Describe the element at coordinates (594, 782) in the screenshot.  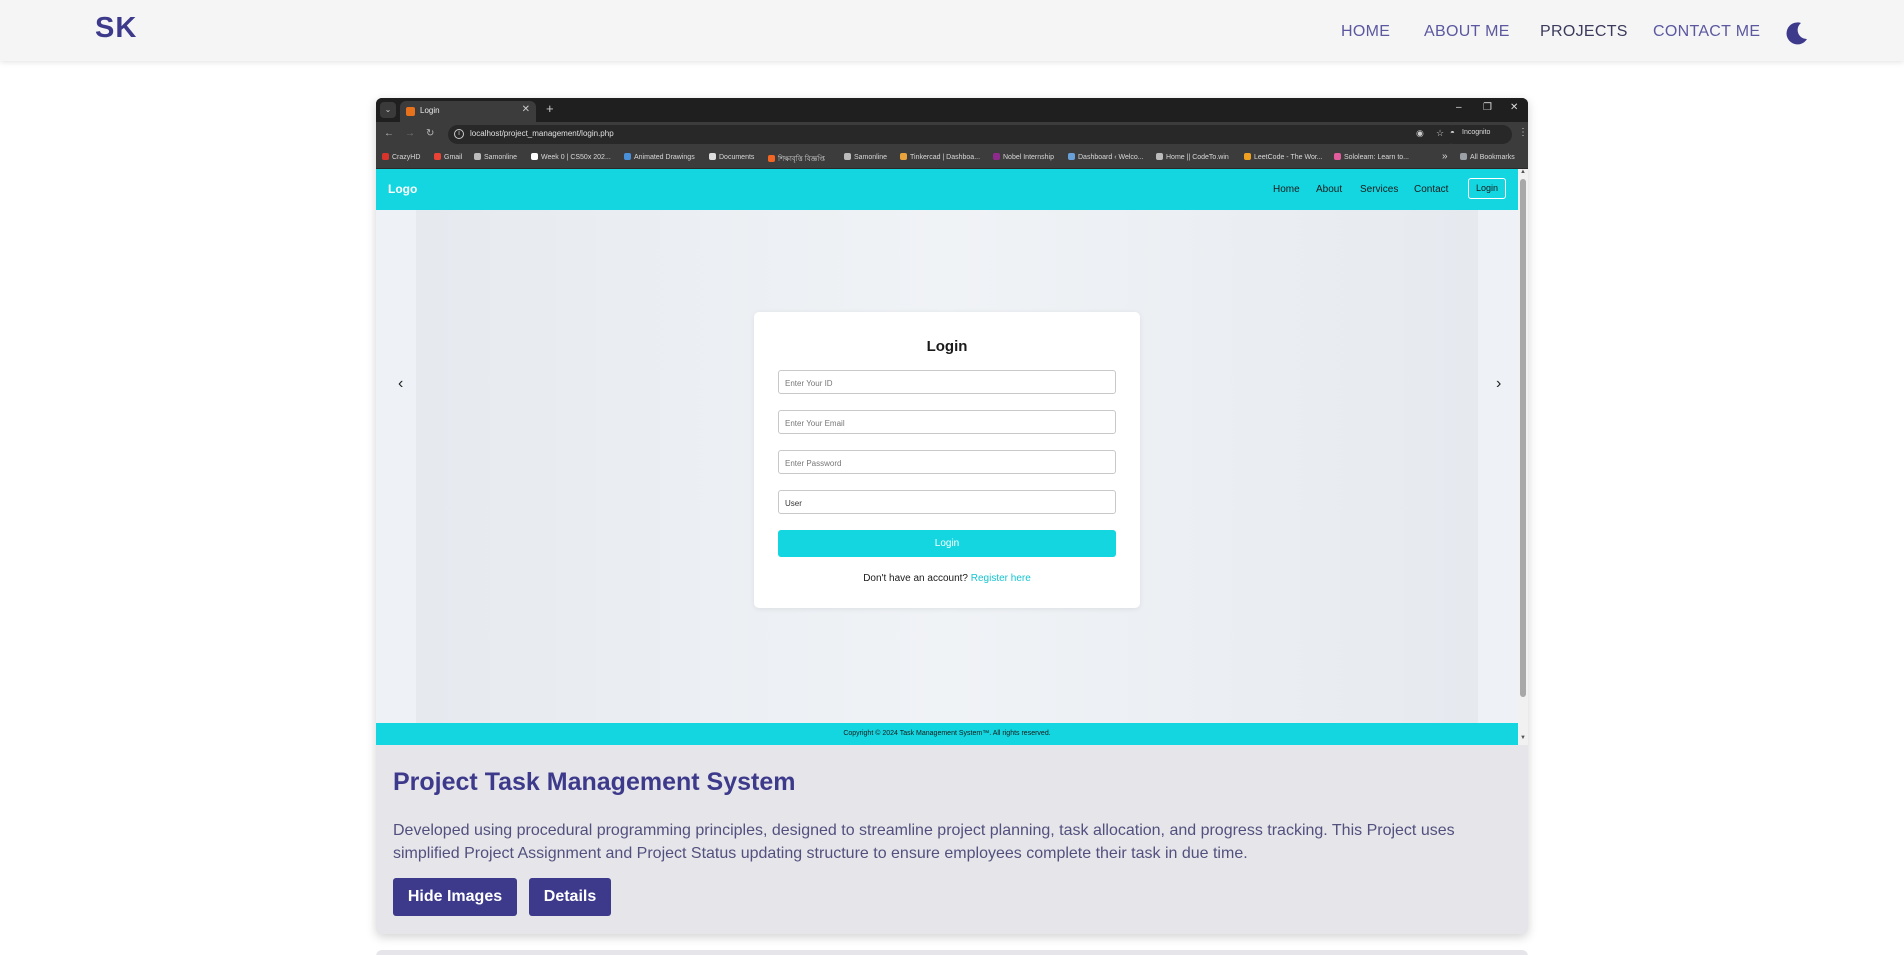
I see `project-title: Project Task Management System` at that location.